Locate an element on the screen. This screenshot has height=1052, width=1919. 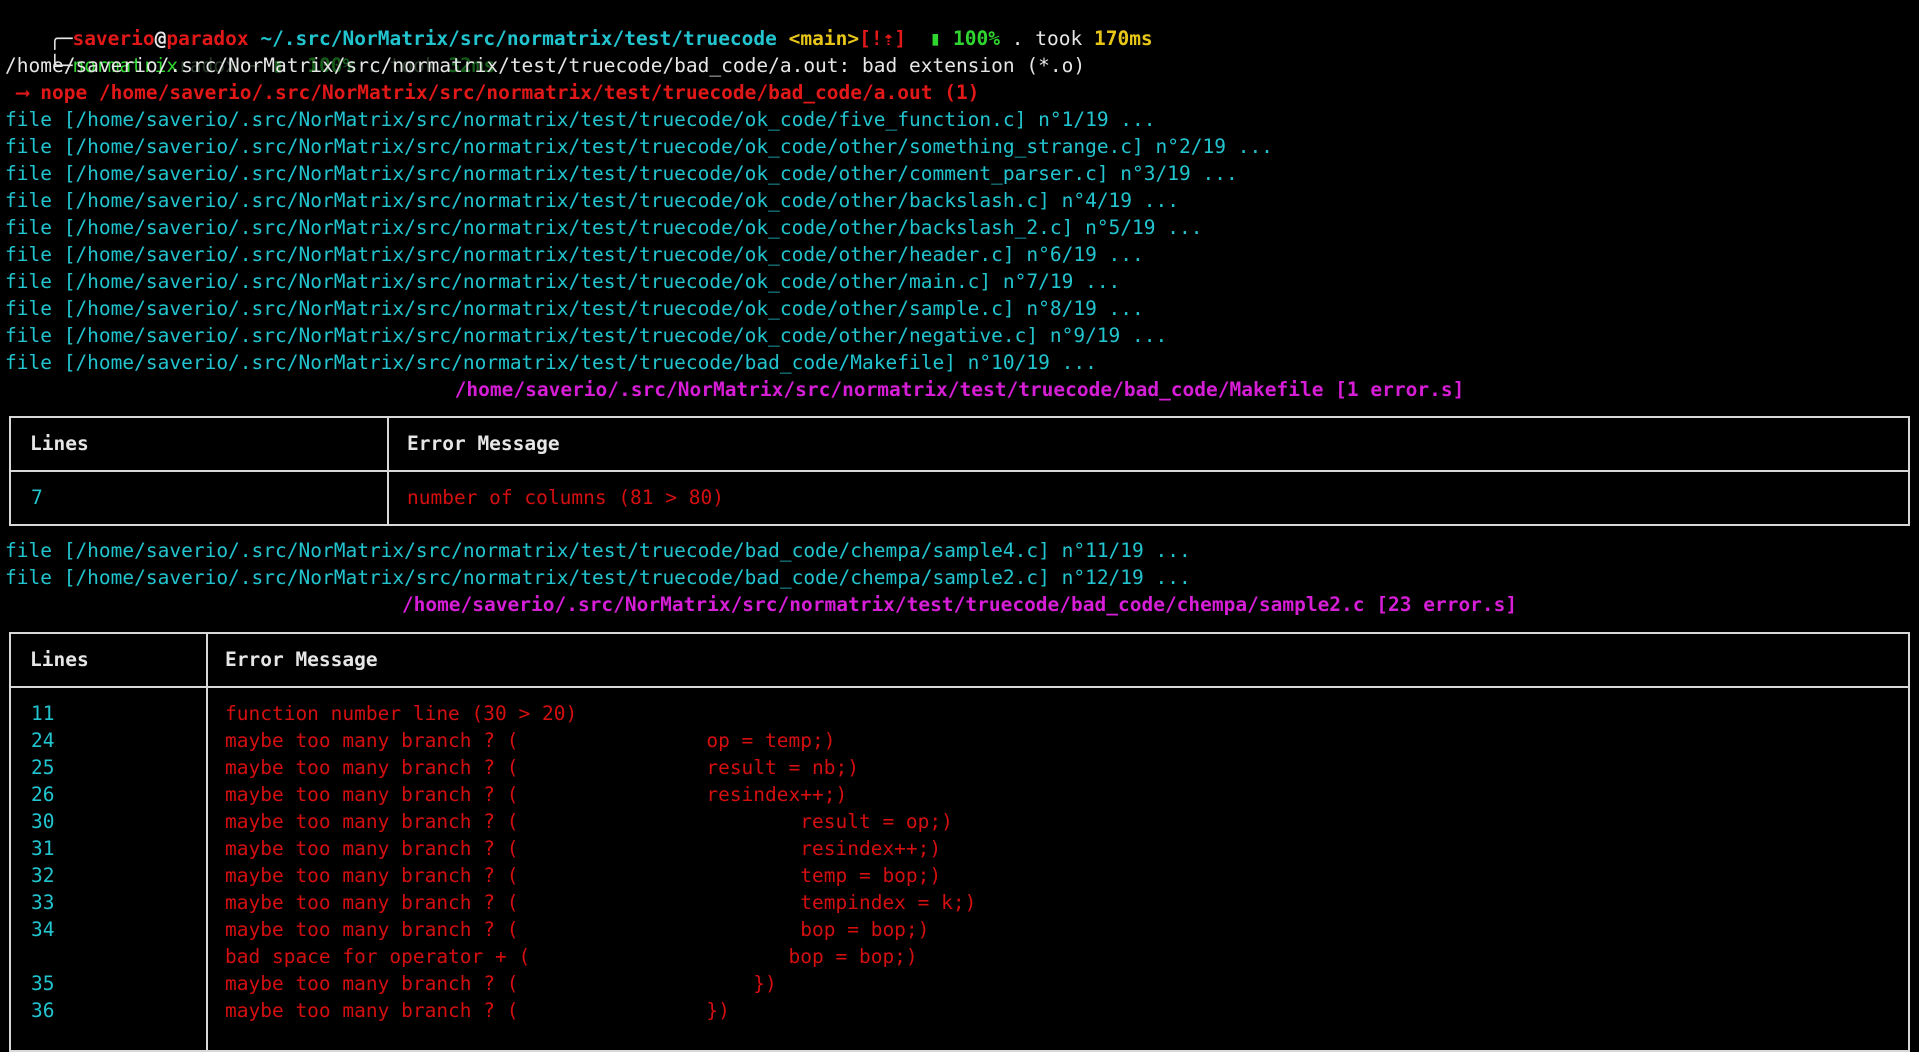
row-error-message: bad space for operator + ( bop = bop;) is located at coordinates (571, 956).